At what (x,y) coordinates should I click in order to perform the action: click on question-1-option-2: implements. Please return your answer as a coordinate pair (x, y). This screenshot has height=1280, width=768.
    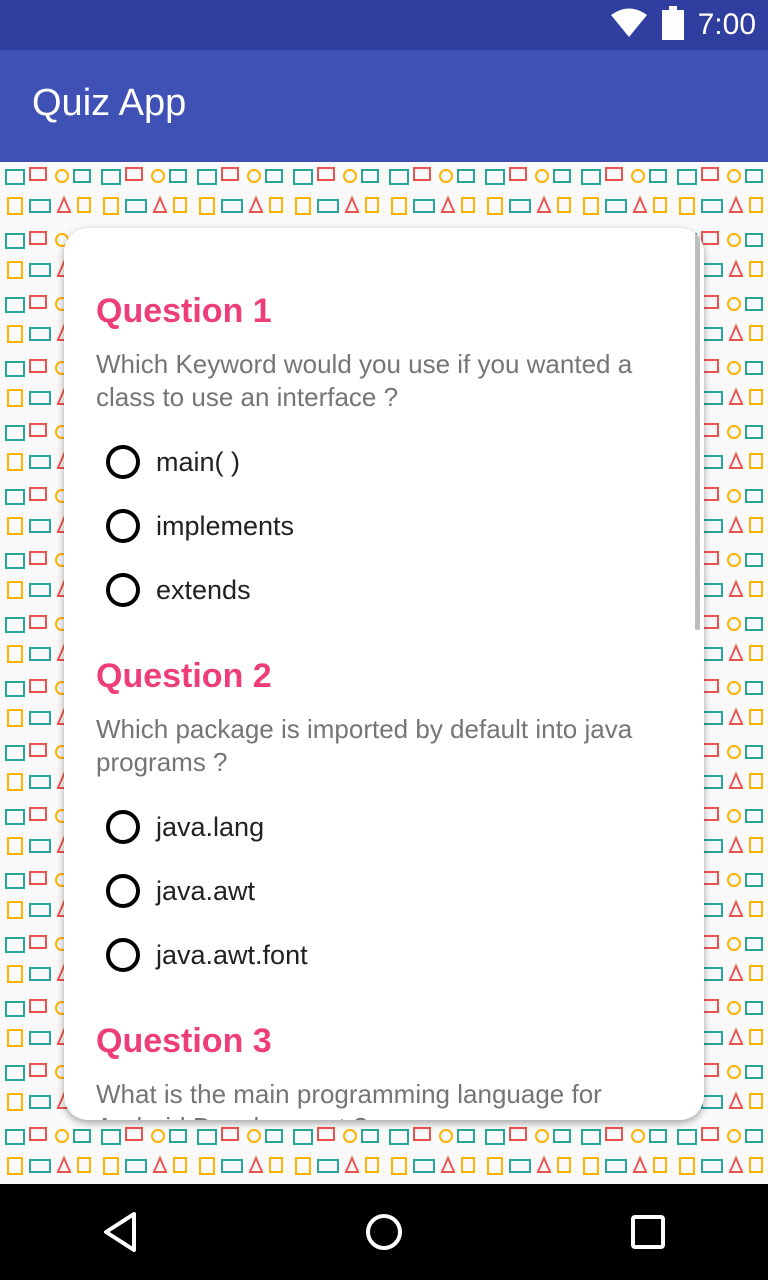
    Looking at the image, I should click on (200, 526).